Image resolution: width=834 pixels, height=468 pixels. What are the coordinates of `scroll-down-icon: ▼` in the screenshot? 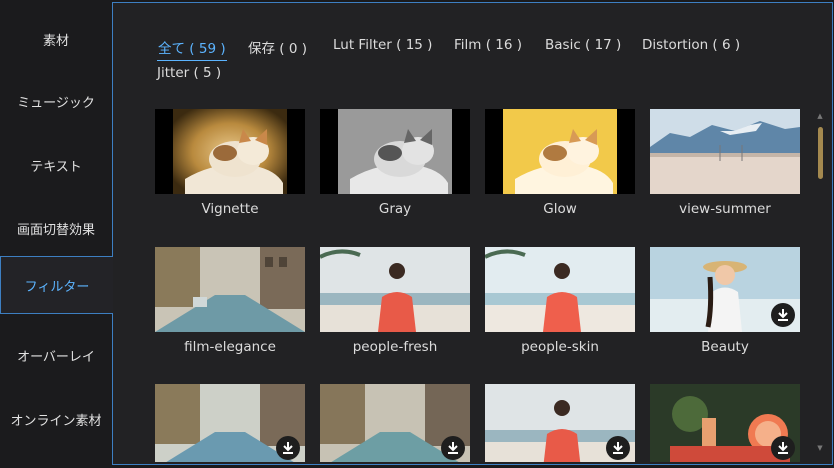 It's located at (820, 448).